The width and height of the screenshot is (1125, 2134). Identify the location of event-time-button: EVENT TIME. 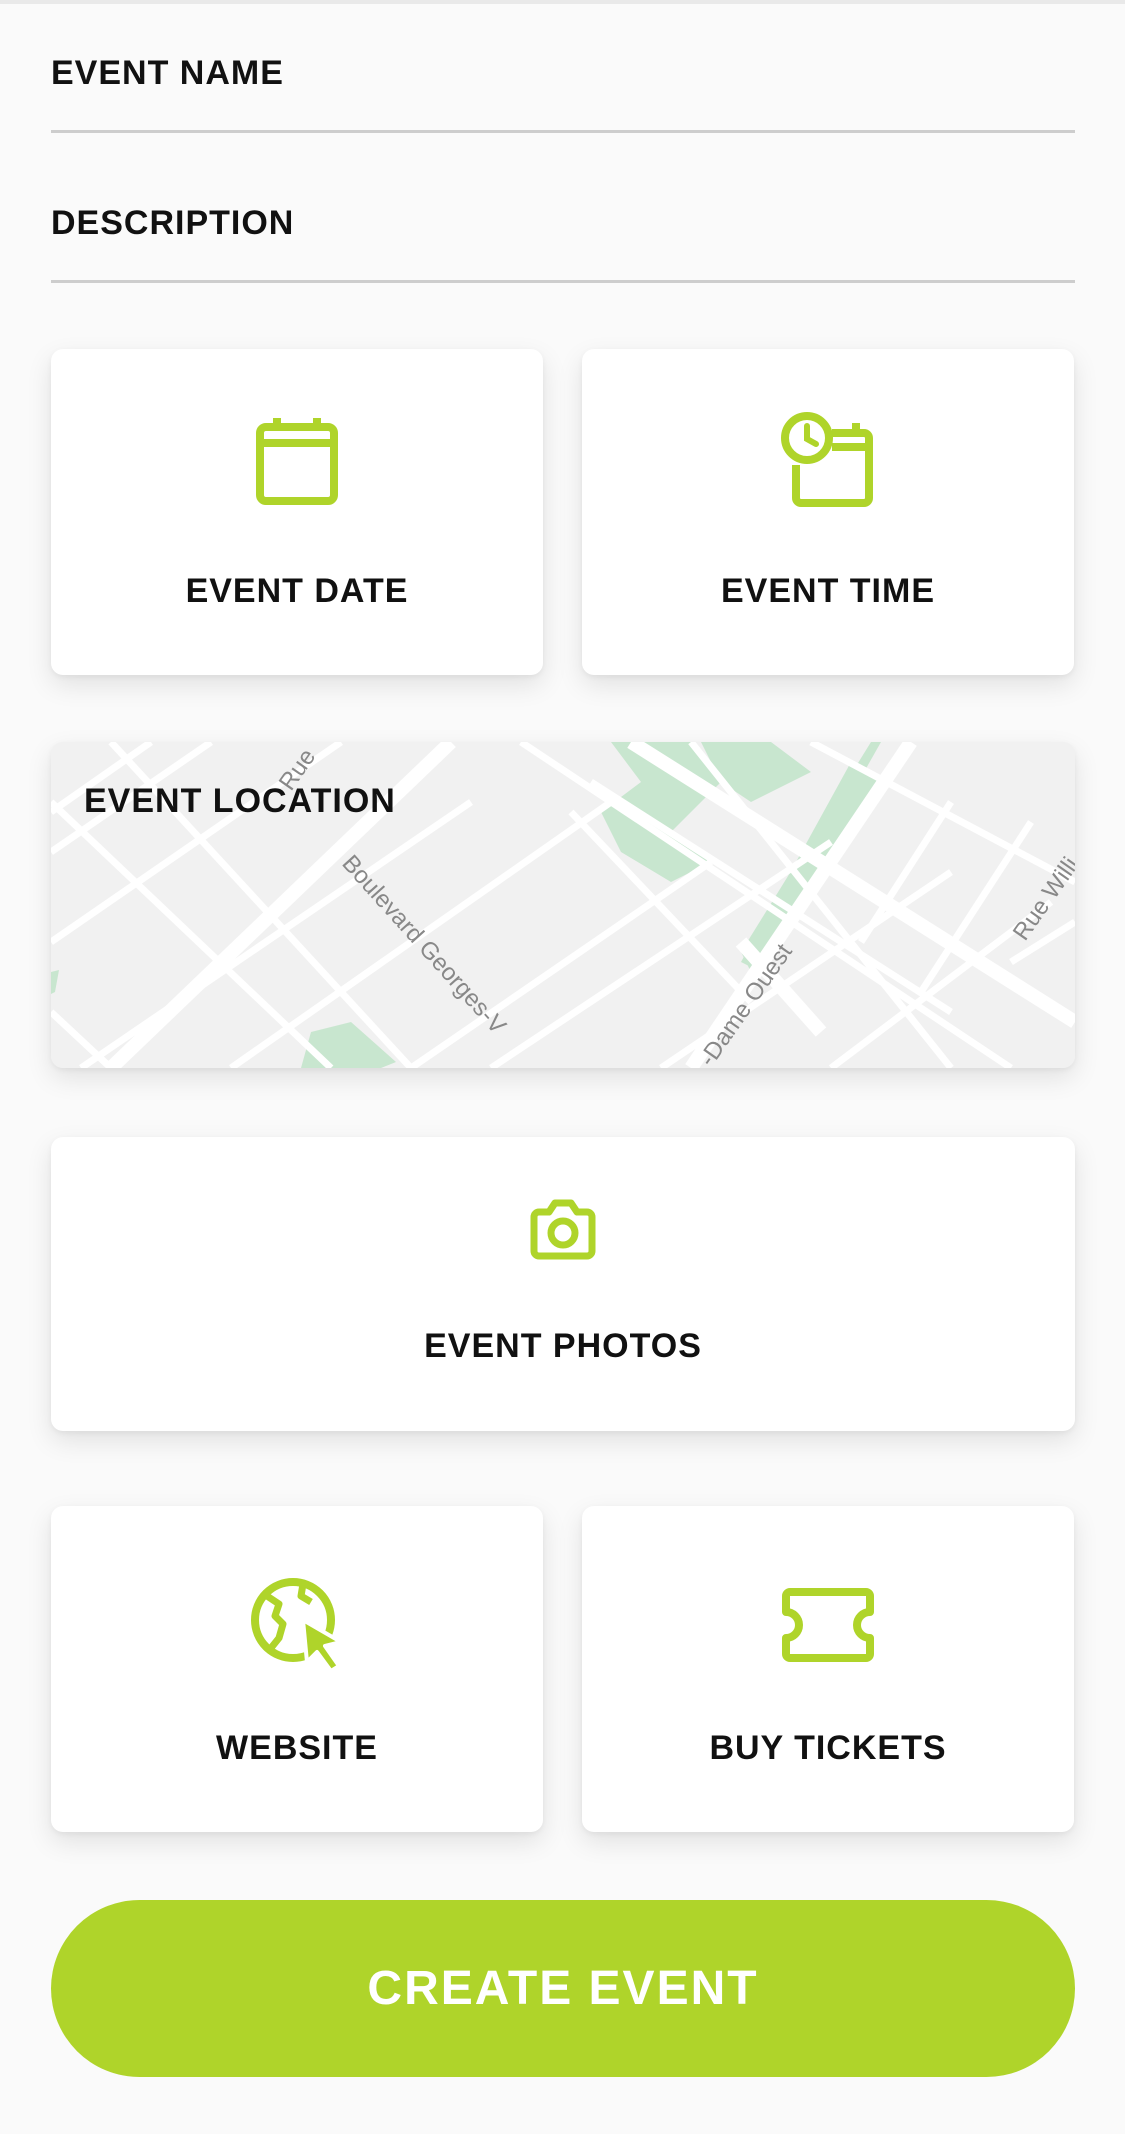
(828, 512).